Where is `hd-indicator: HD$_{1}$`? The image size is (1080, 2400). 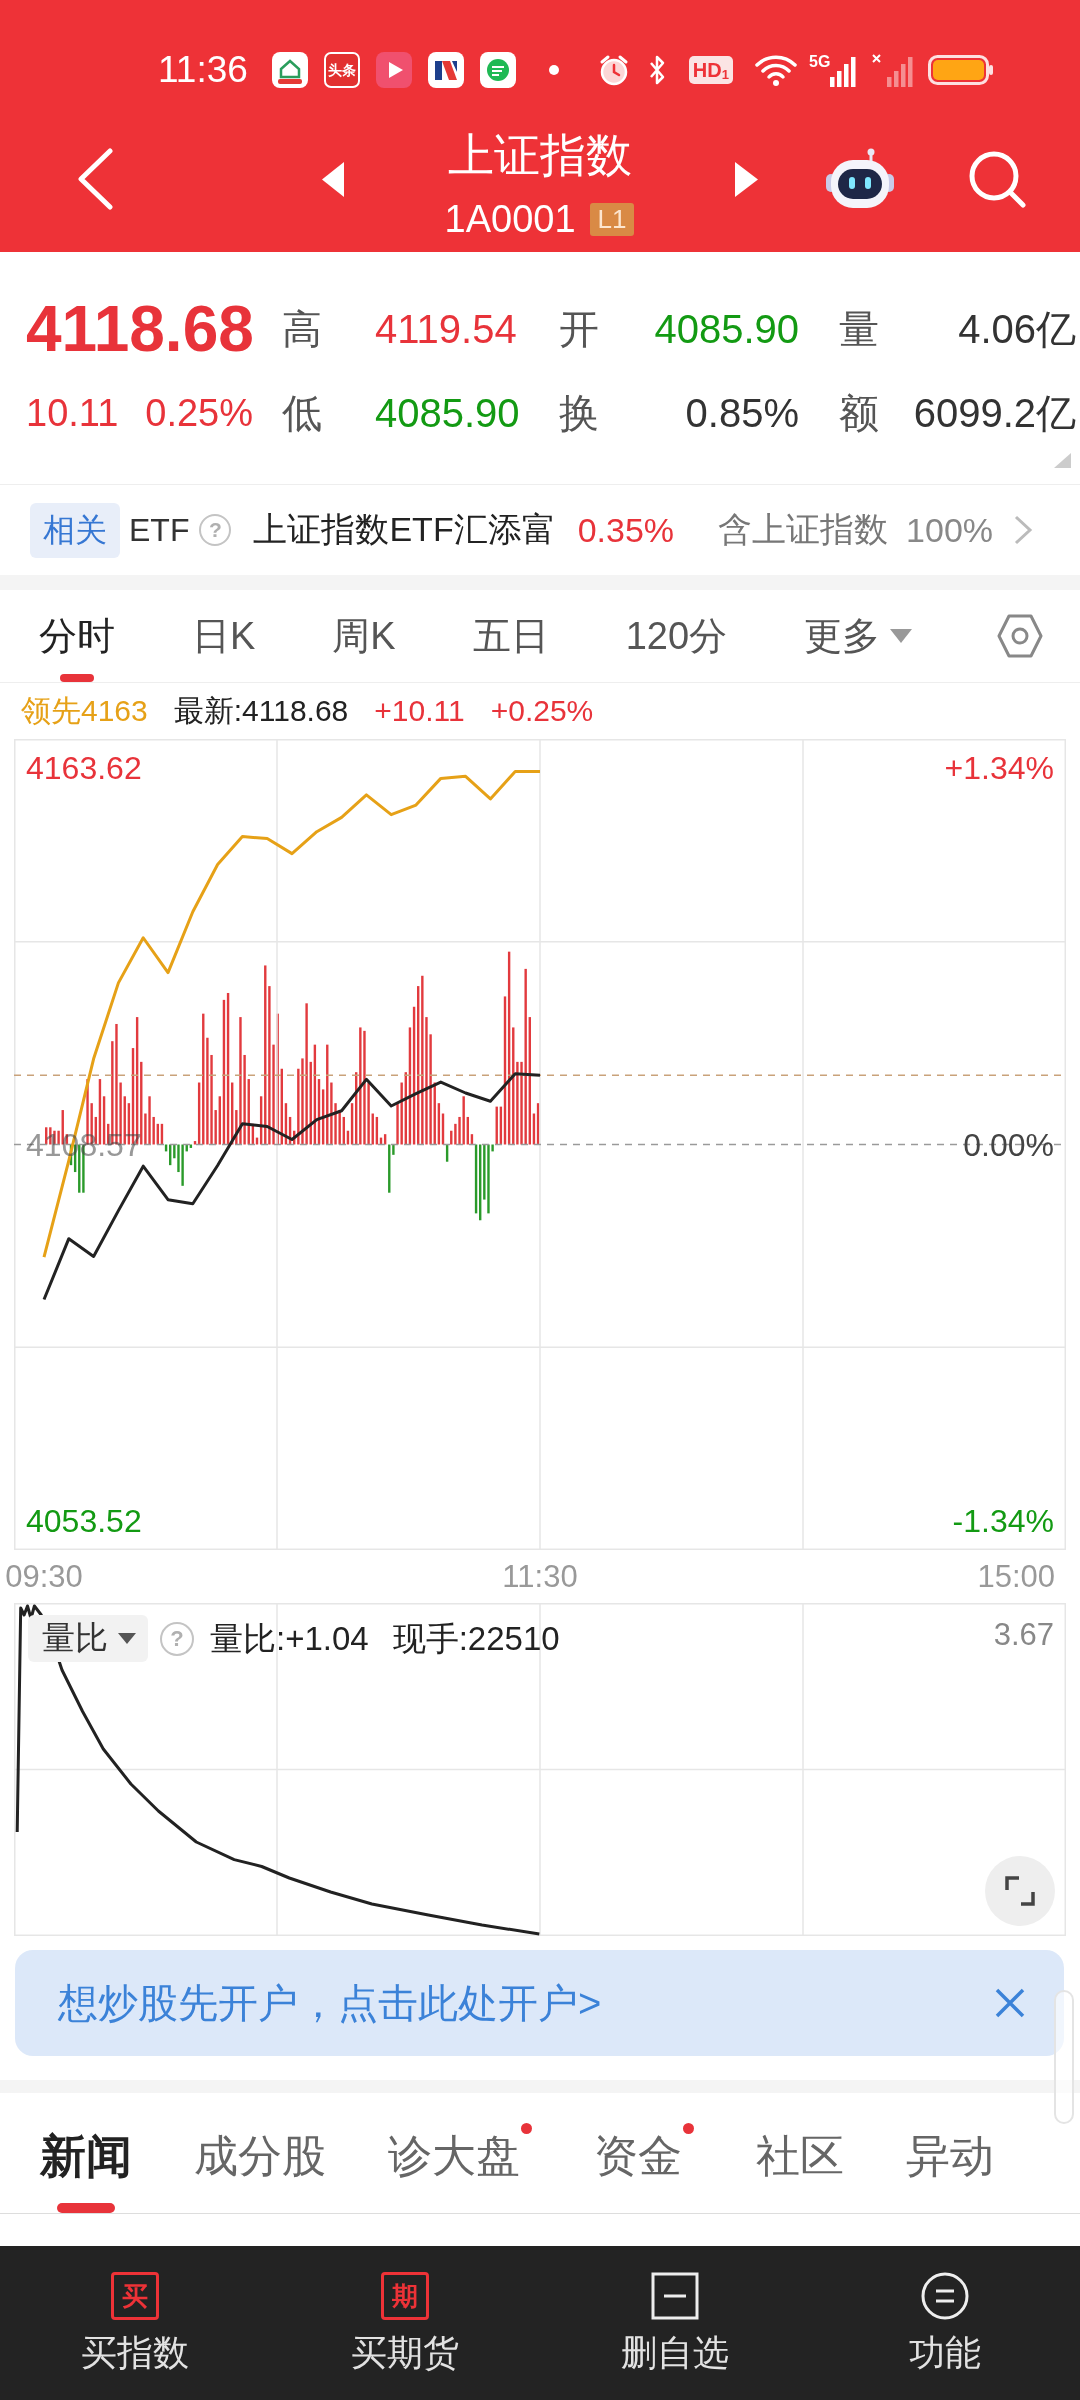 hd-indicator: HD$_{1}$ is located at coordinates (710, 70).